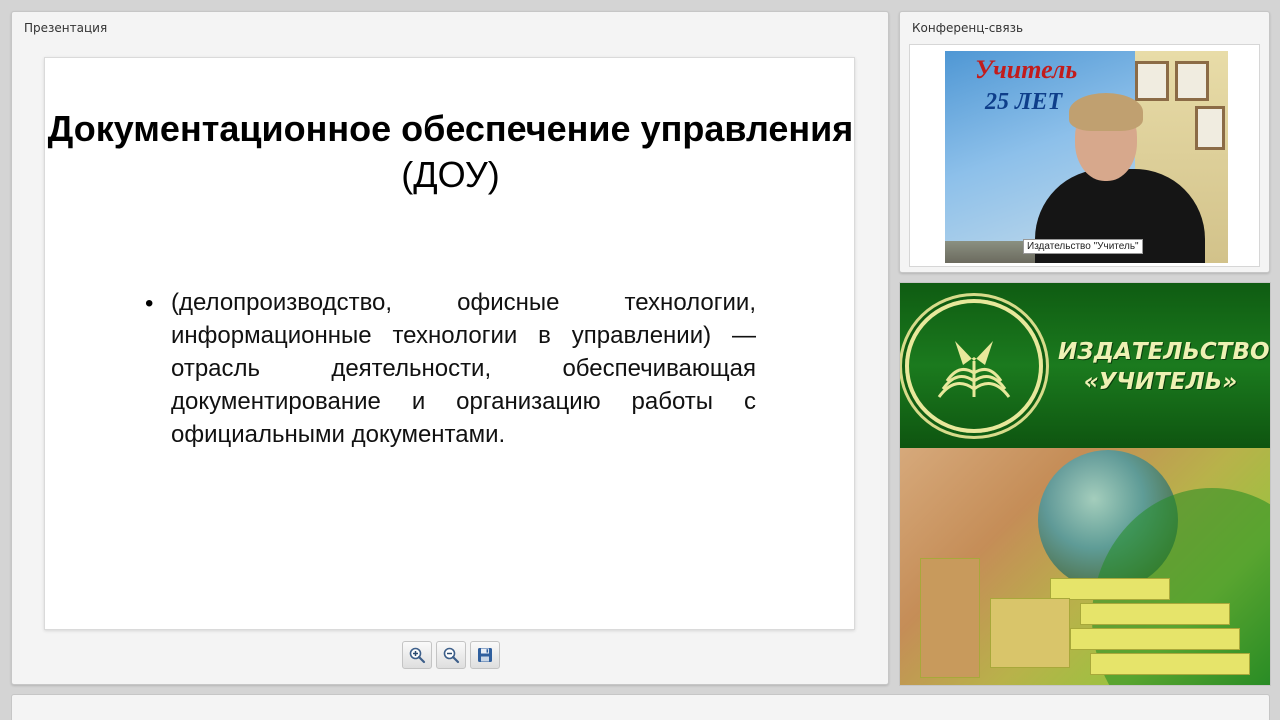 The height and width of the screenshot is (720, 1280). I want to click on video-area: Учитель 25 ЛЕТ Издательство "Учитель", so click(1084, 155).